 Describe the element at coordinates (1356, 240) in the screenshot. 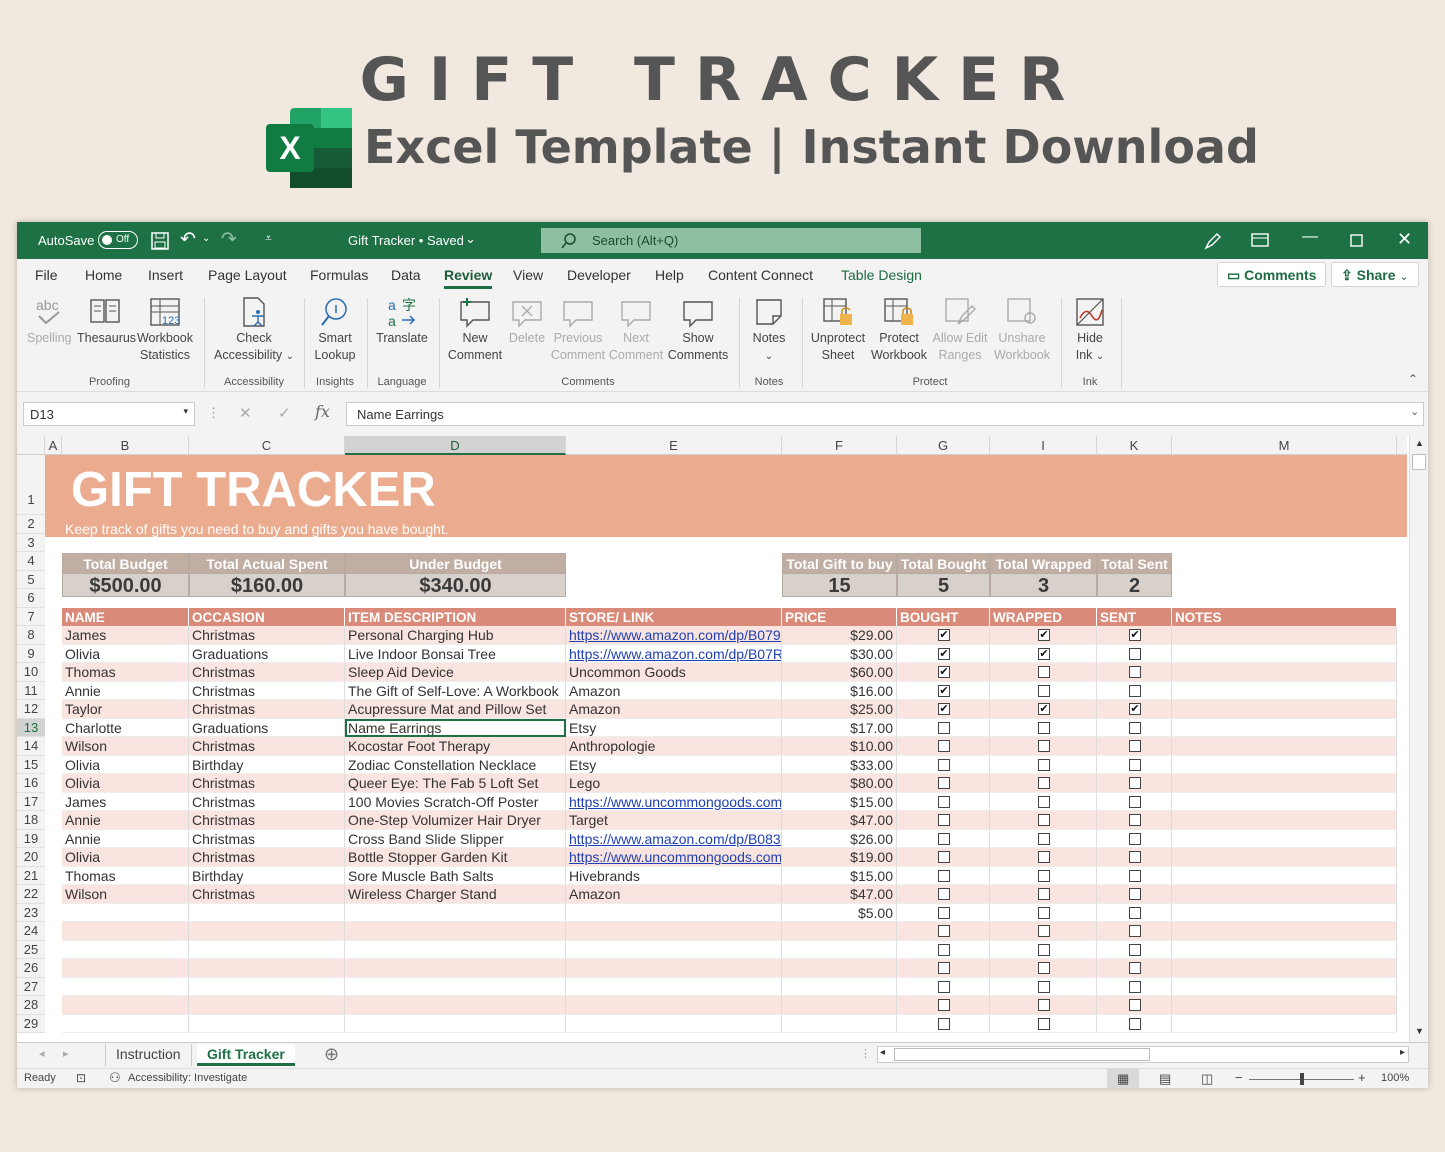

I see `maximize-icon` at that location.